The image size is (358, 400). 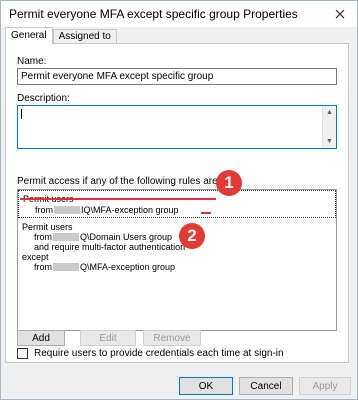 What do you see at coordinates (128, 267) in the screenshot?
I see `rule2-except-group: Q\MFA-exception group` at bounding box center [128, 267].